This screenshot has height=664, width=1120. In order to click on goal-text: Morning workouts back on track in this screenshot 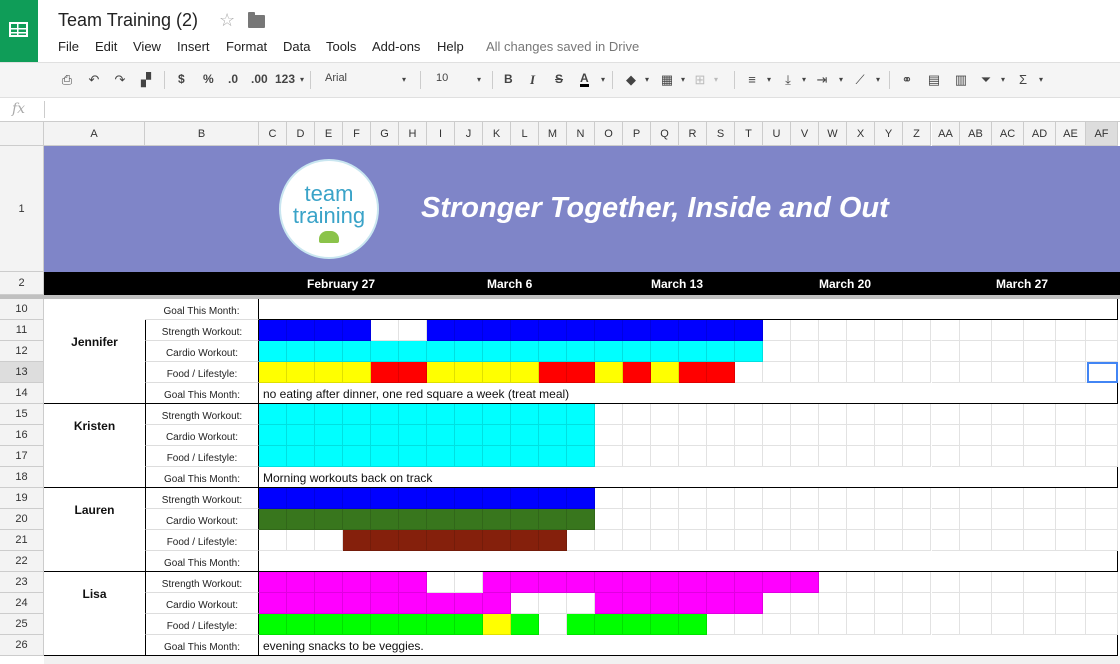, I will do `click(347, 478)`.